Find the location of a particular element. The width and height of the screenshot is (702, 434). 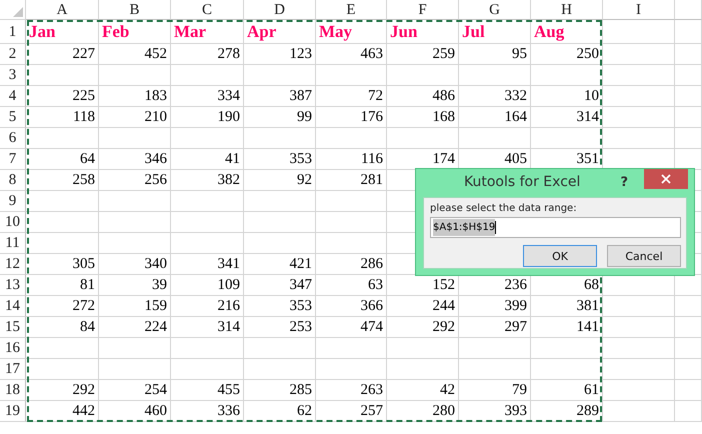

table-cell: 183 is located at coordinates (135, 96).